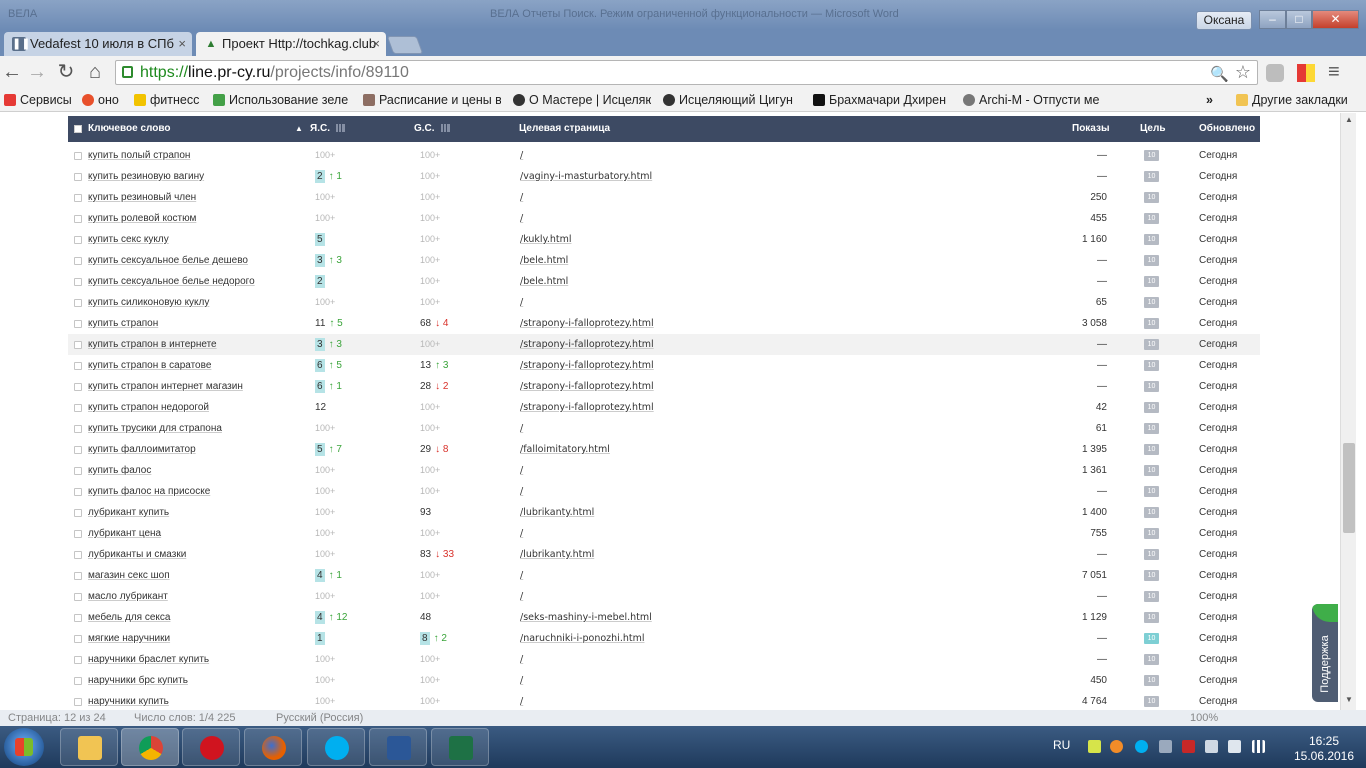 The height and width of the screenshot is (768, 1366). What do you see at coordinates (291, 44) in the screenshot?
I see `tab-project-active: ▲ Проект Http://tochkag.club ×` at bounding box center [291, 44].